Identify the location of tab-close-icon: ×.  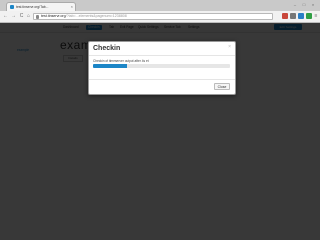
(72, 7).